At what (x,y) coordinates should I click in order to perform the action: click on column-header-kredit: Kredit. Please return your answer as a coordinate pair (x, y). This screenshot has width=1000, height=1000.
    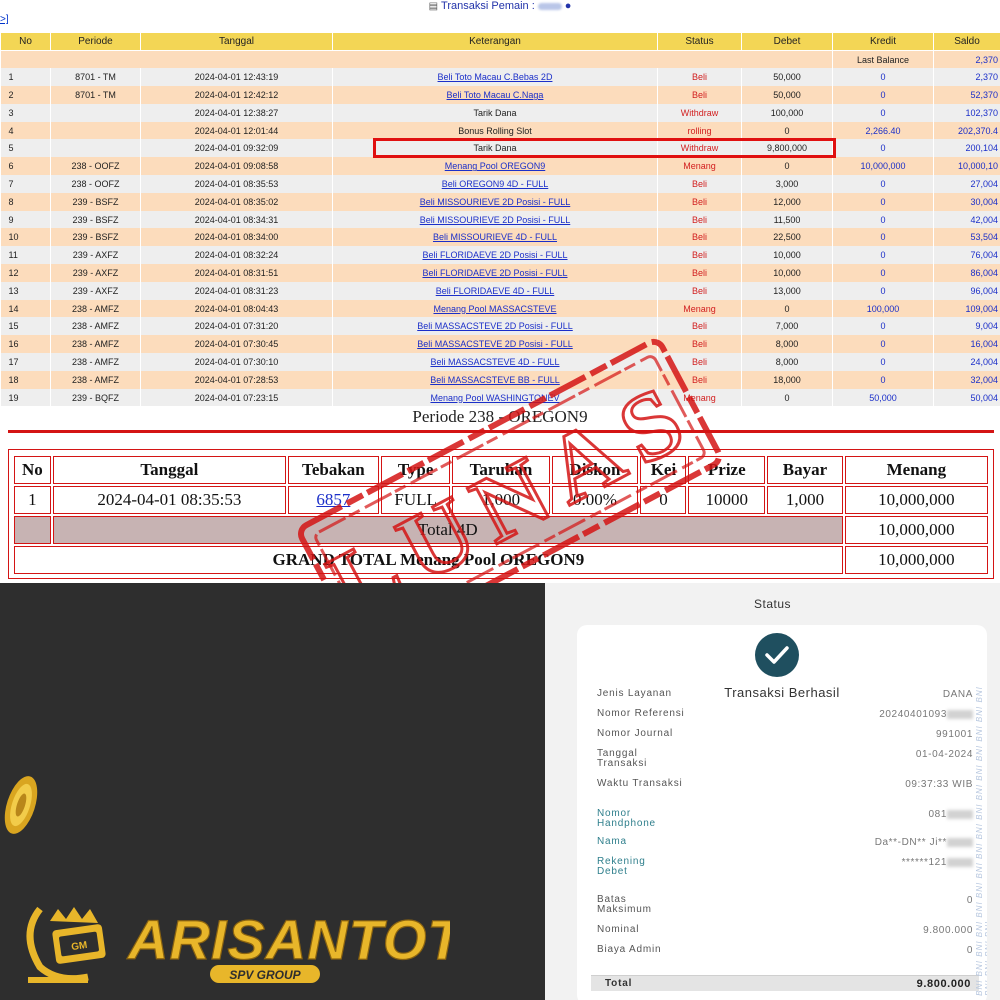
    Looking at the image, I should click on (883, 41).